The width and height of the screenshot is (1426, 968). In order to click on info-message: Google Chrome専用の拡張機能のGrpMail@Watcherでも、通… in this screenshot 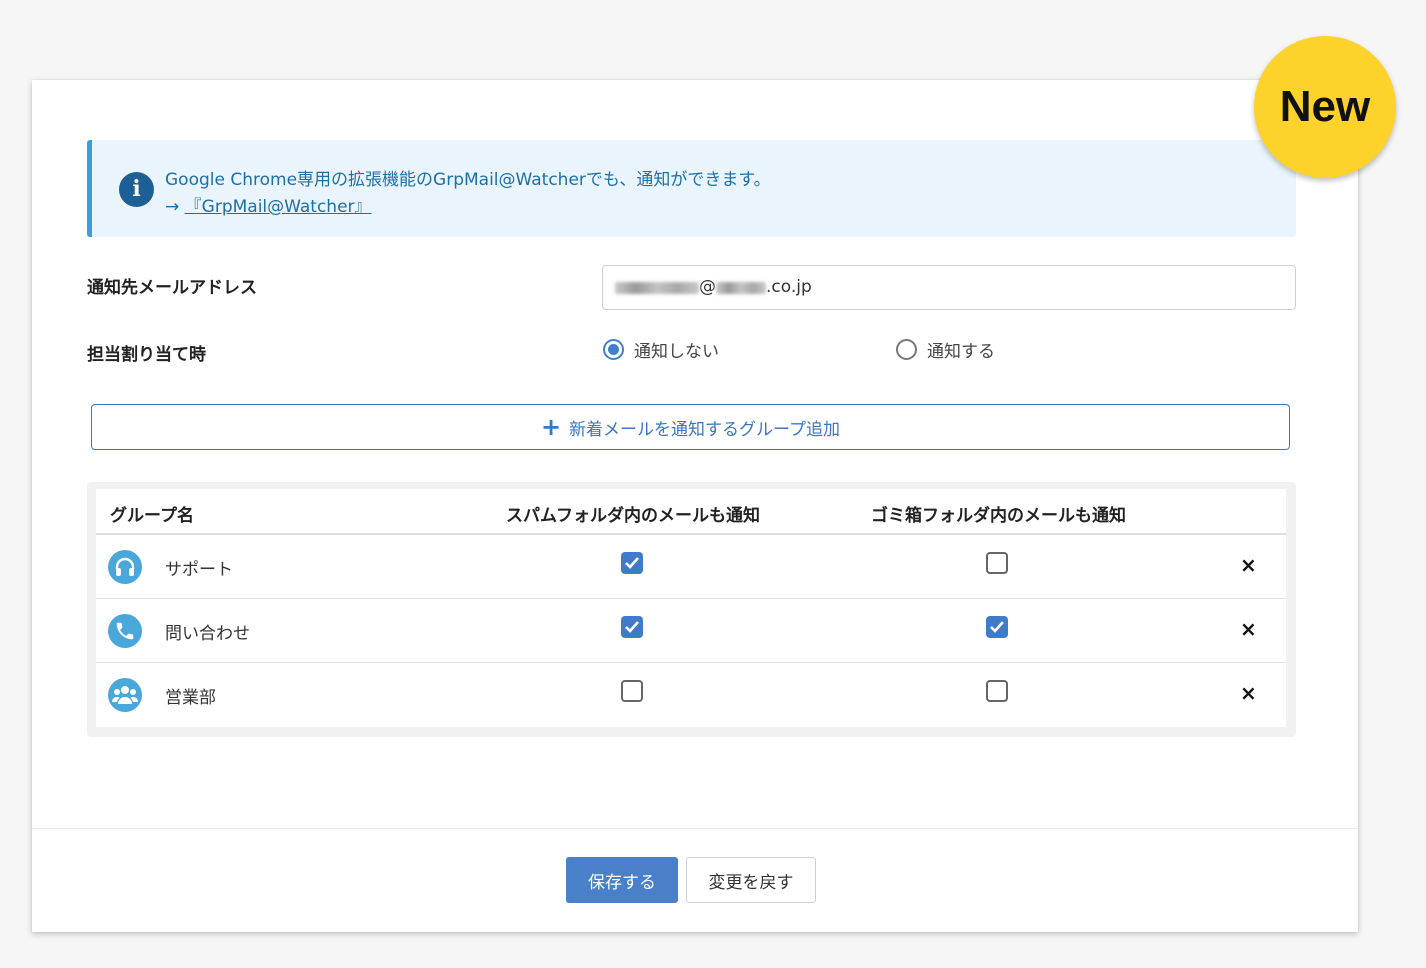, I will do `click(468, 180)`.